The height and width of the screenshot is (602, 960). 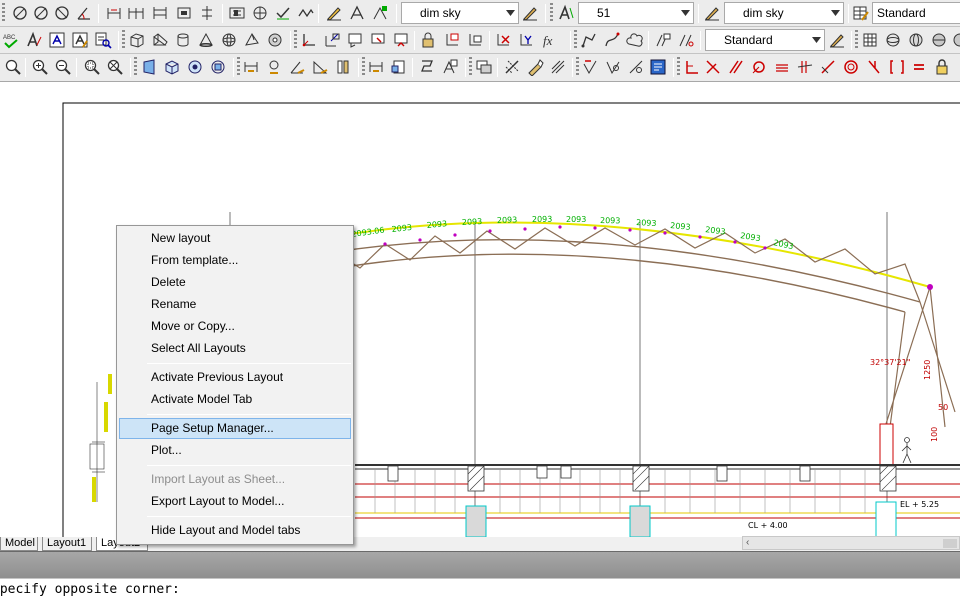 What do you see at coordinates (530, 13) in the screenshot?
I see `dimstyle-manager-icon` at bounding box center [530, 13].